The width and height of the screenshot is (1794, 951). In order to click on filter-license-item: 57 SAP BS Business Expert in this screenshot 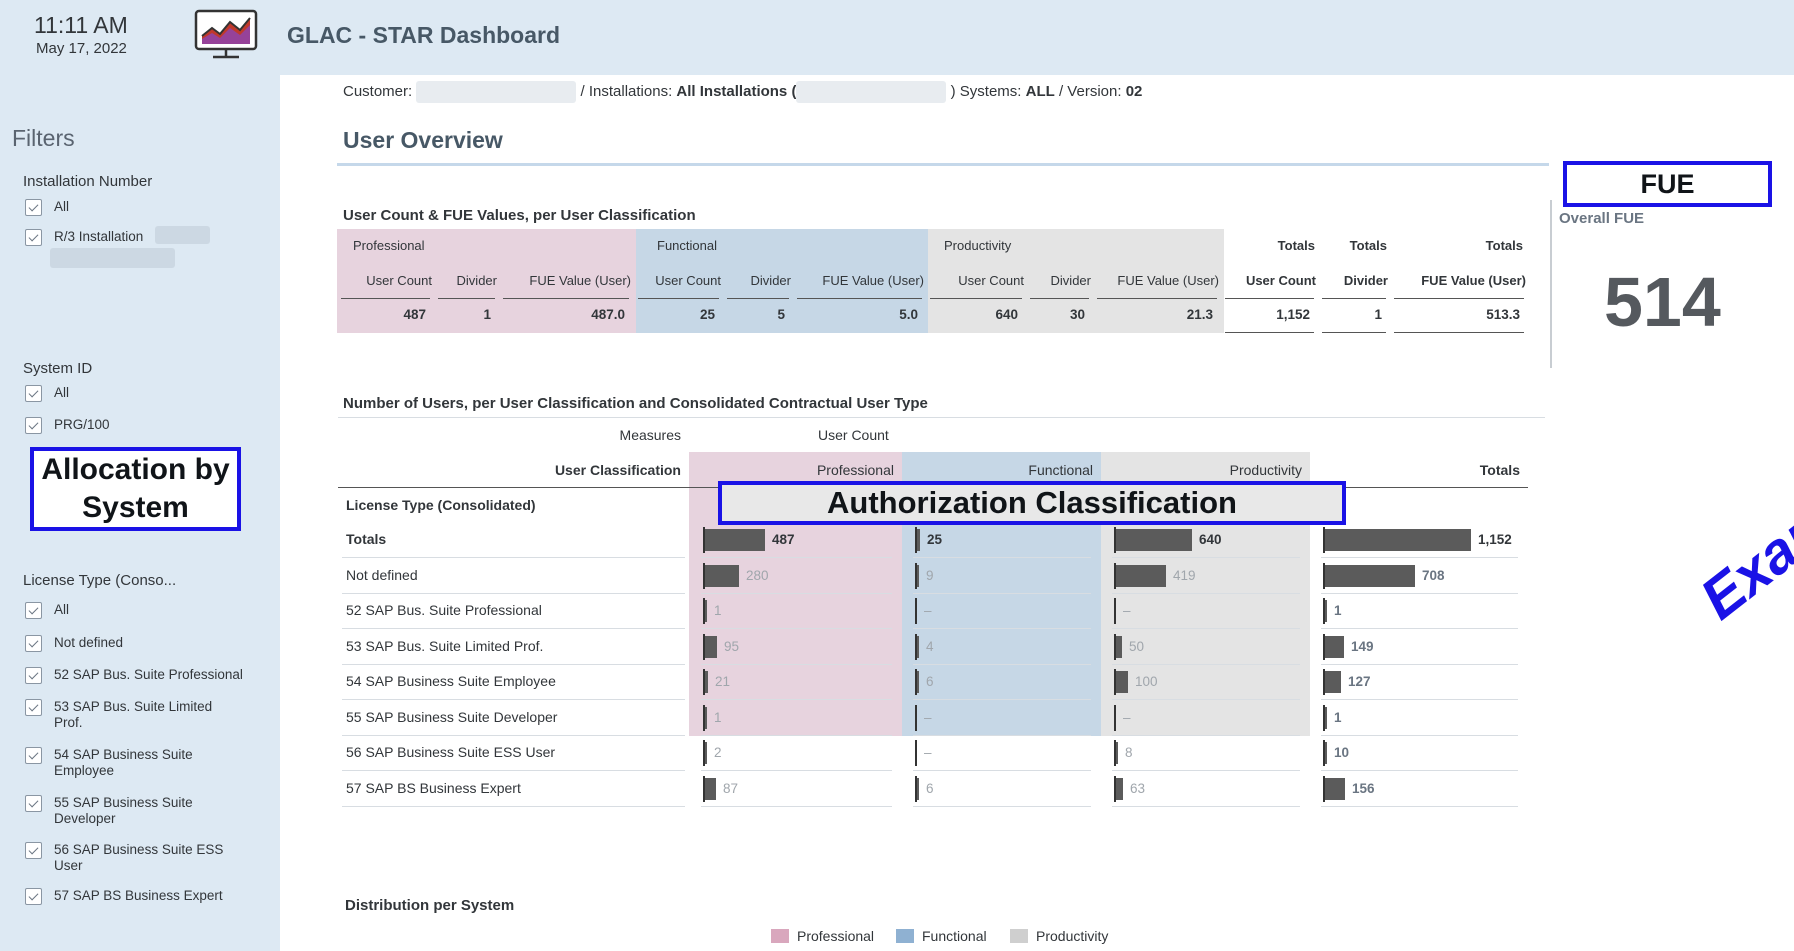, I will do `click(124, 896)`.